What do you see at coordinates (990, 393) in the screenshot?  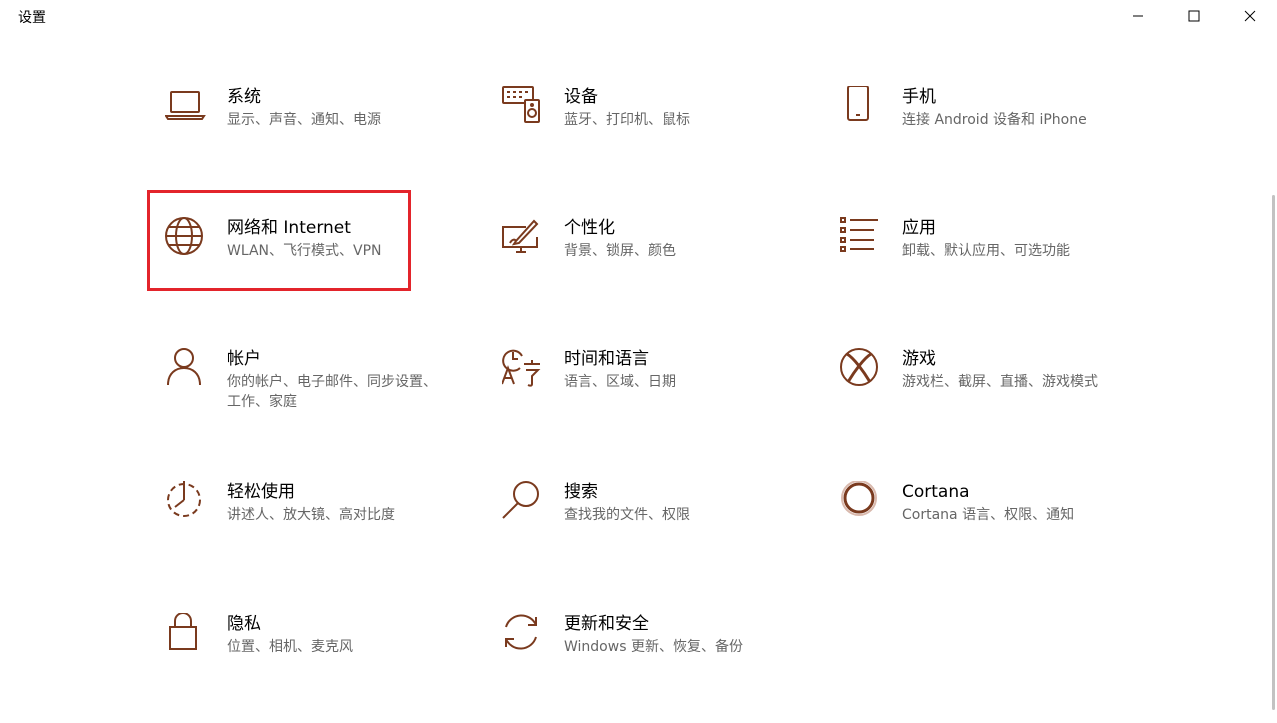 I see `tile-gaming: 游戏 游戏栏、截屏、直播、游戏模式` at bounding box center [990, 393].